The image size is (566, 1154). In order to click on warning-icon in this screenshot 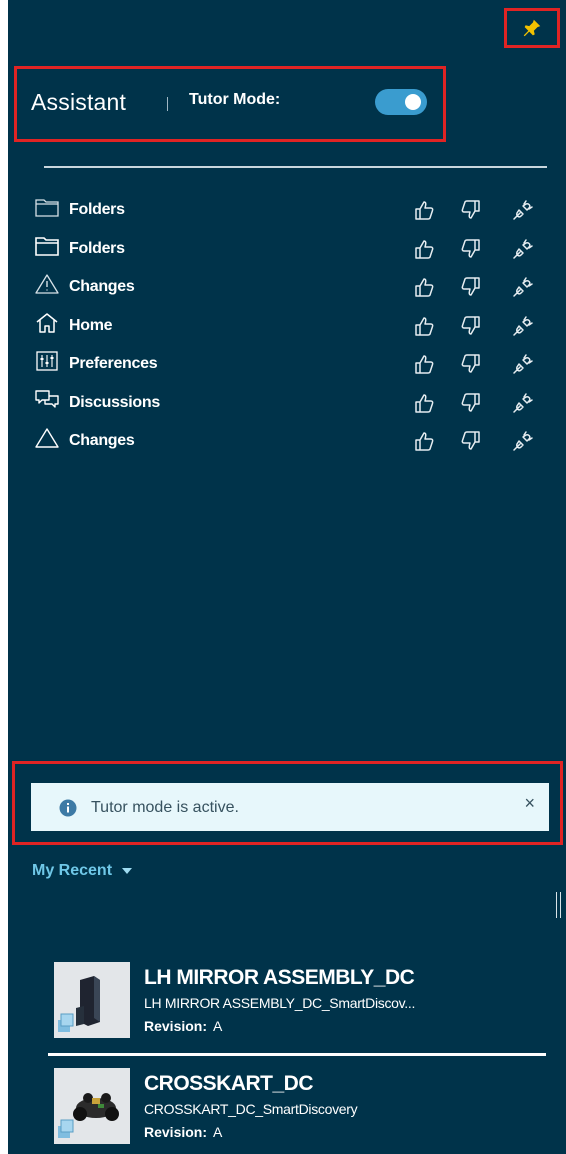, I will do `click(47, 284)`.